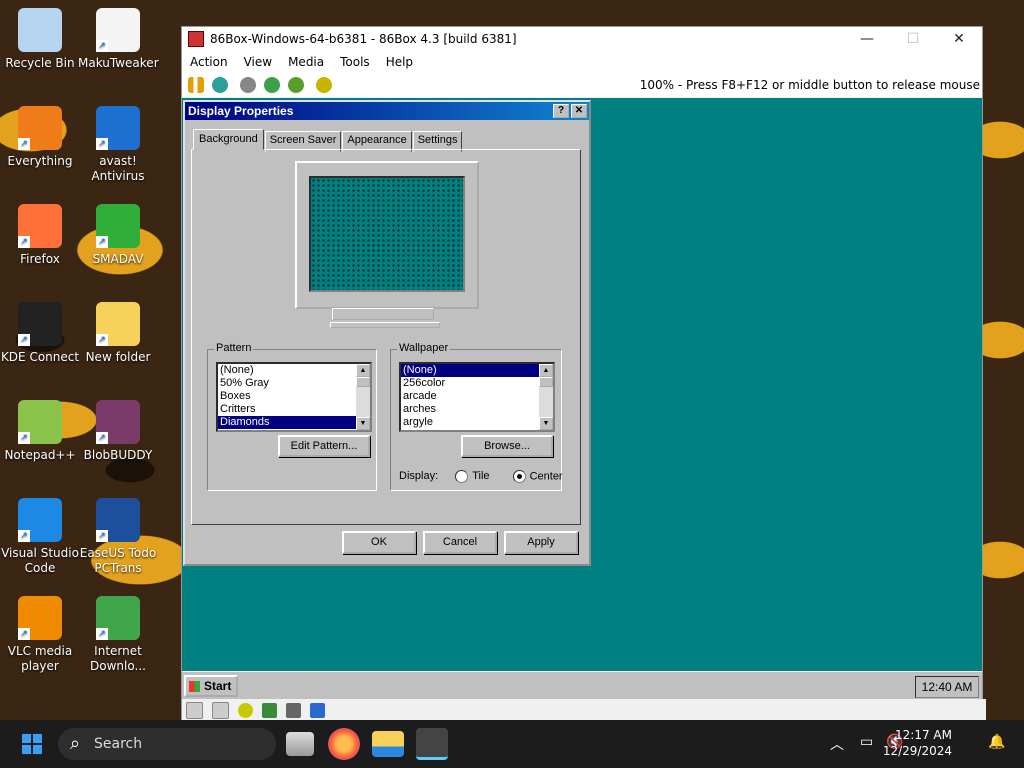  What do you see at coordinates (40, 357) in the screenshot?
I see `desktop-icon-label: KDE Connect` at bounding box center [40, 357].